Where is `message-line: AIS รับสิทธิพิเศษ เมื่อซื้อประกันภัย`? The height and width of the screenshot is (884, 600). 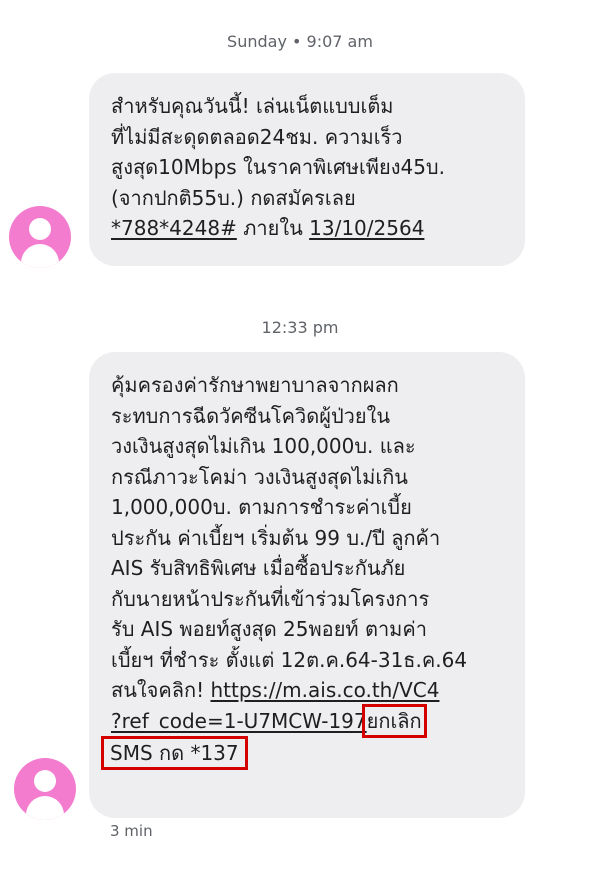
message-line: AIS รับสิทธิพิเศษ เมื่อซื้อประกันภัย is located at coordinates (258, 568).